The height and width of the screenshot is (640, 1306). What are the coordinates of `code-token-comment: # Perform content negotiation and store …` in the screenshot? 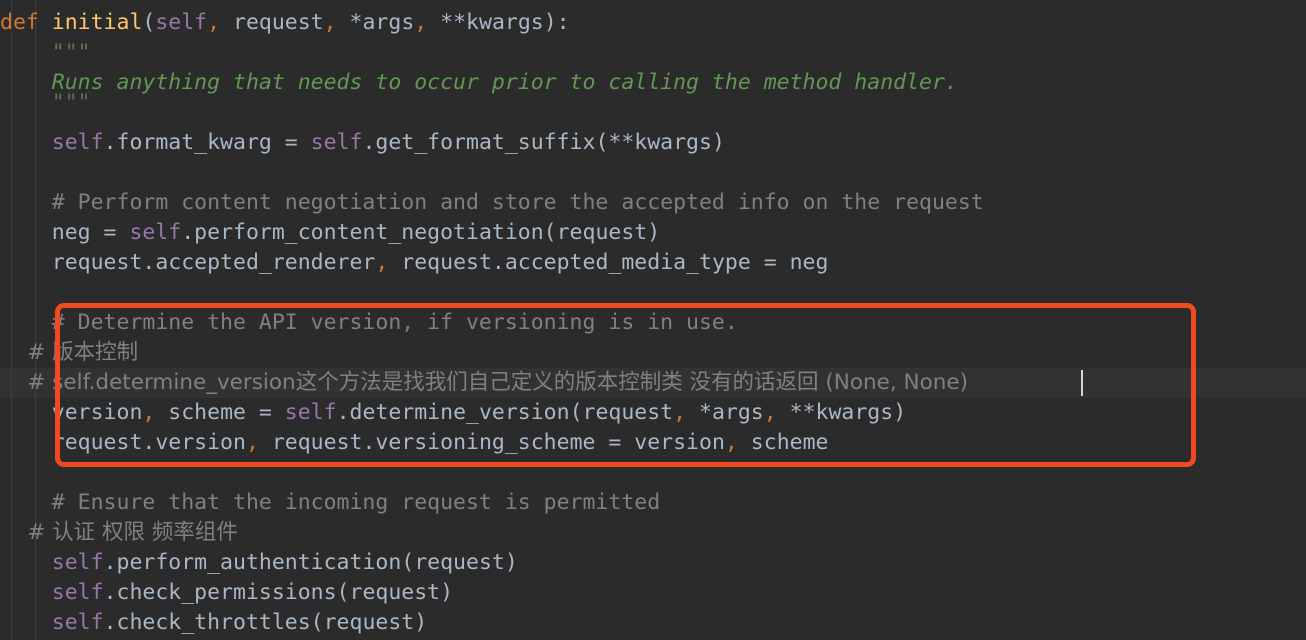 It's located at (492, 202).